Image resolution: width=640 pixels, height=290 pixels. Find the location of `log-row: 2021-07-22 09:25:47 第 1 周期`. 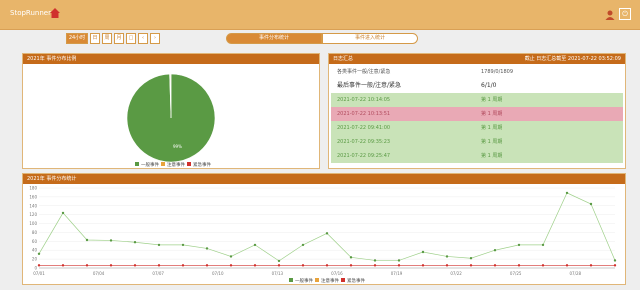

log-row: 2021-07-22 09:25:47 第 1 周期 is located at coordinates (477, 156).